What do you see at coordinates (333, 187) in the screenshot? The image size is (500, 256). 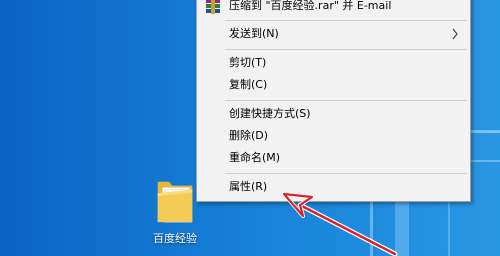 I see `menu-item-properties: 属性(R)` at bounding box center [333, 187].